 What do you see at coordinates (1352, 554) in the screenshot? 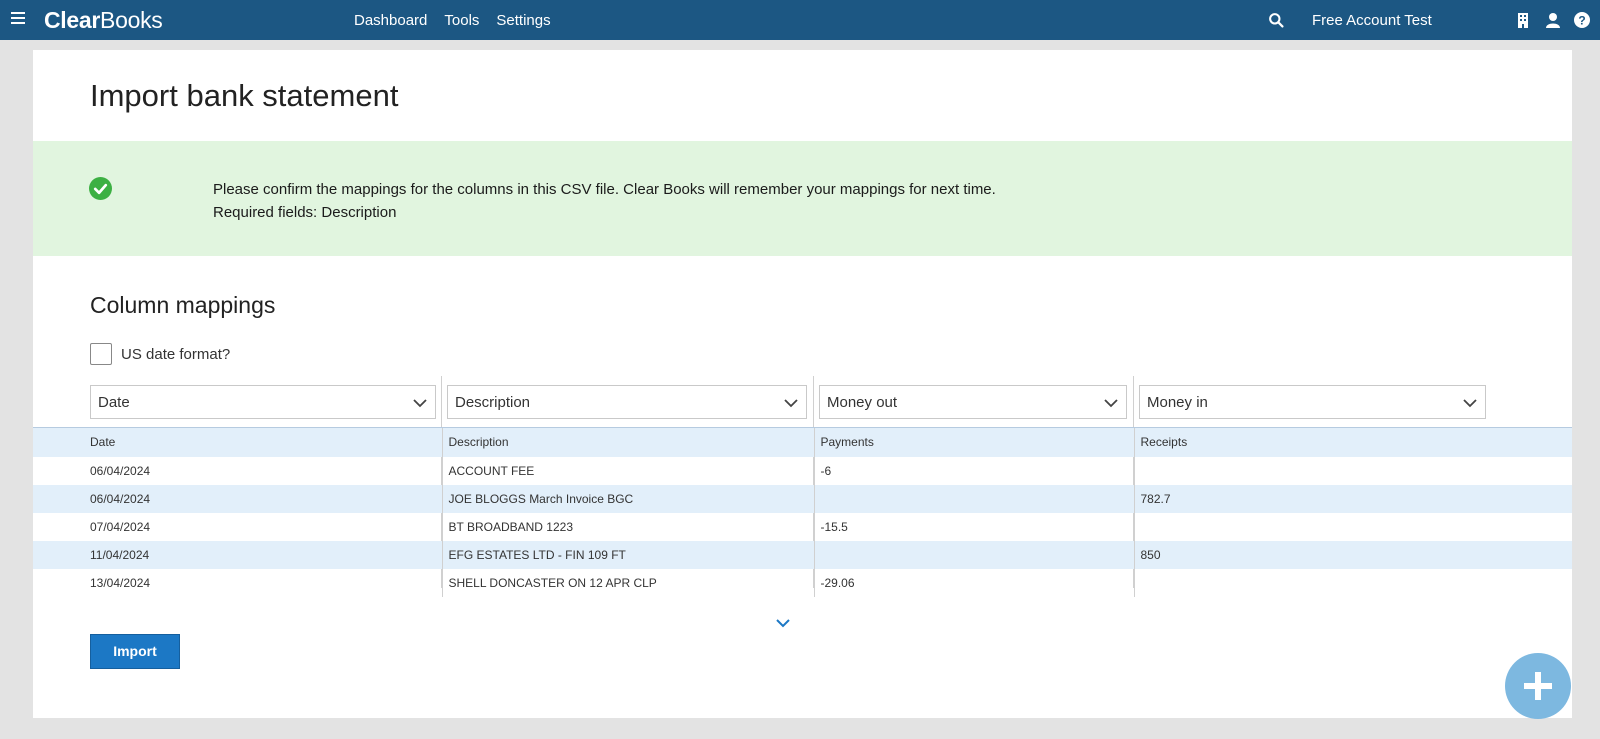
I see `cell-receipts: 850` at bounding box center [1352, 554].